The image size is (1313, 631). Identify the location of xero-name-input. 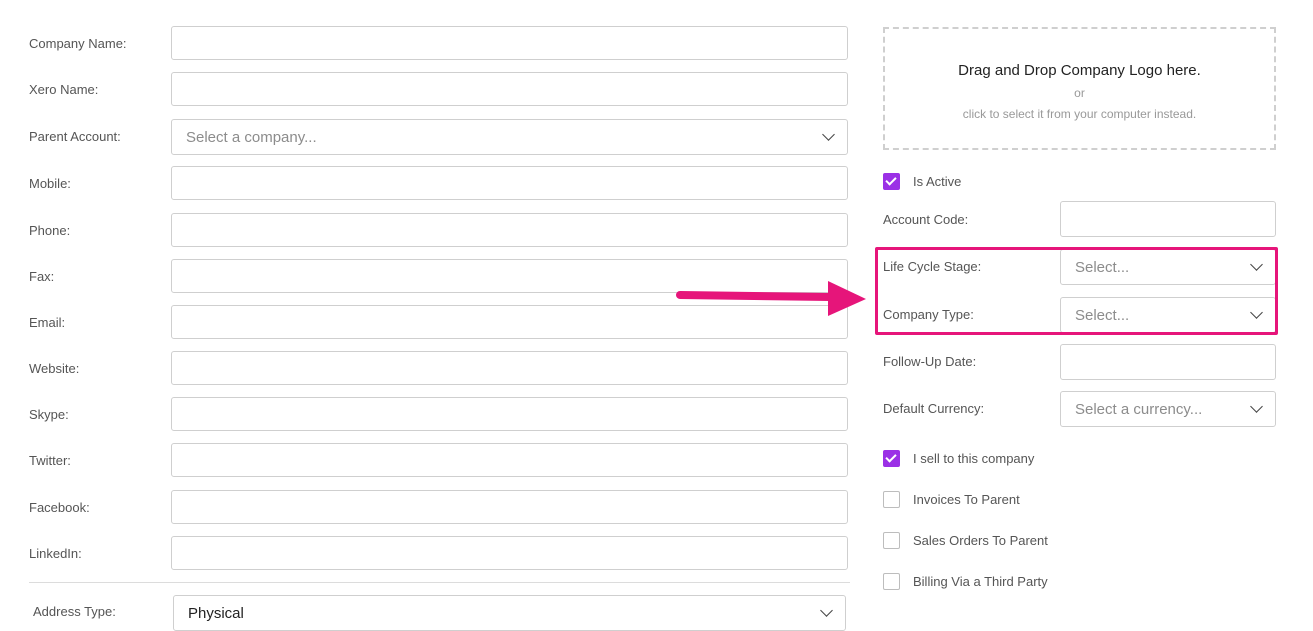
(509, 89).